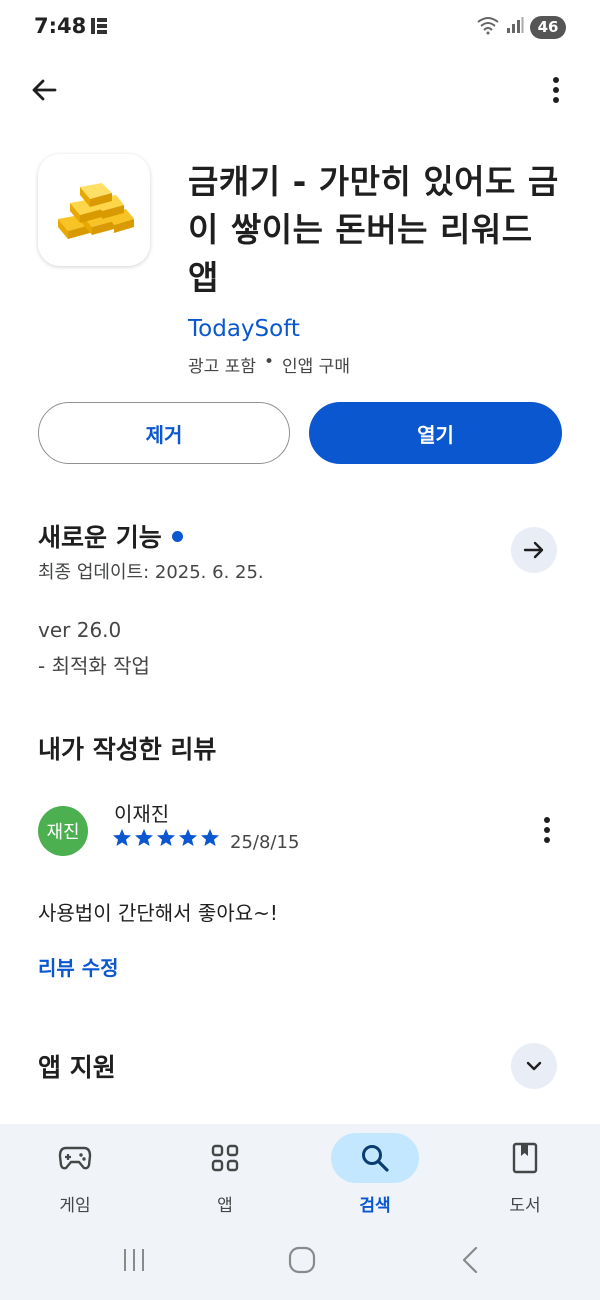 The image size is (600, 1300). What do you see at coordinates (142, 814) in the screenshot?
I see `reviewer-name: 이재진` at bounding box center [142, 814].